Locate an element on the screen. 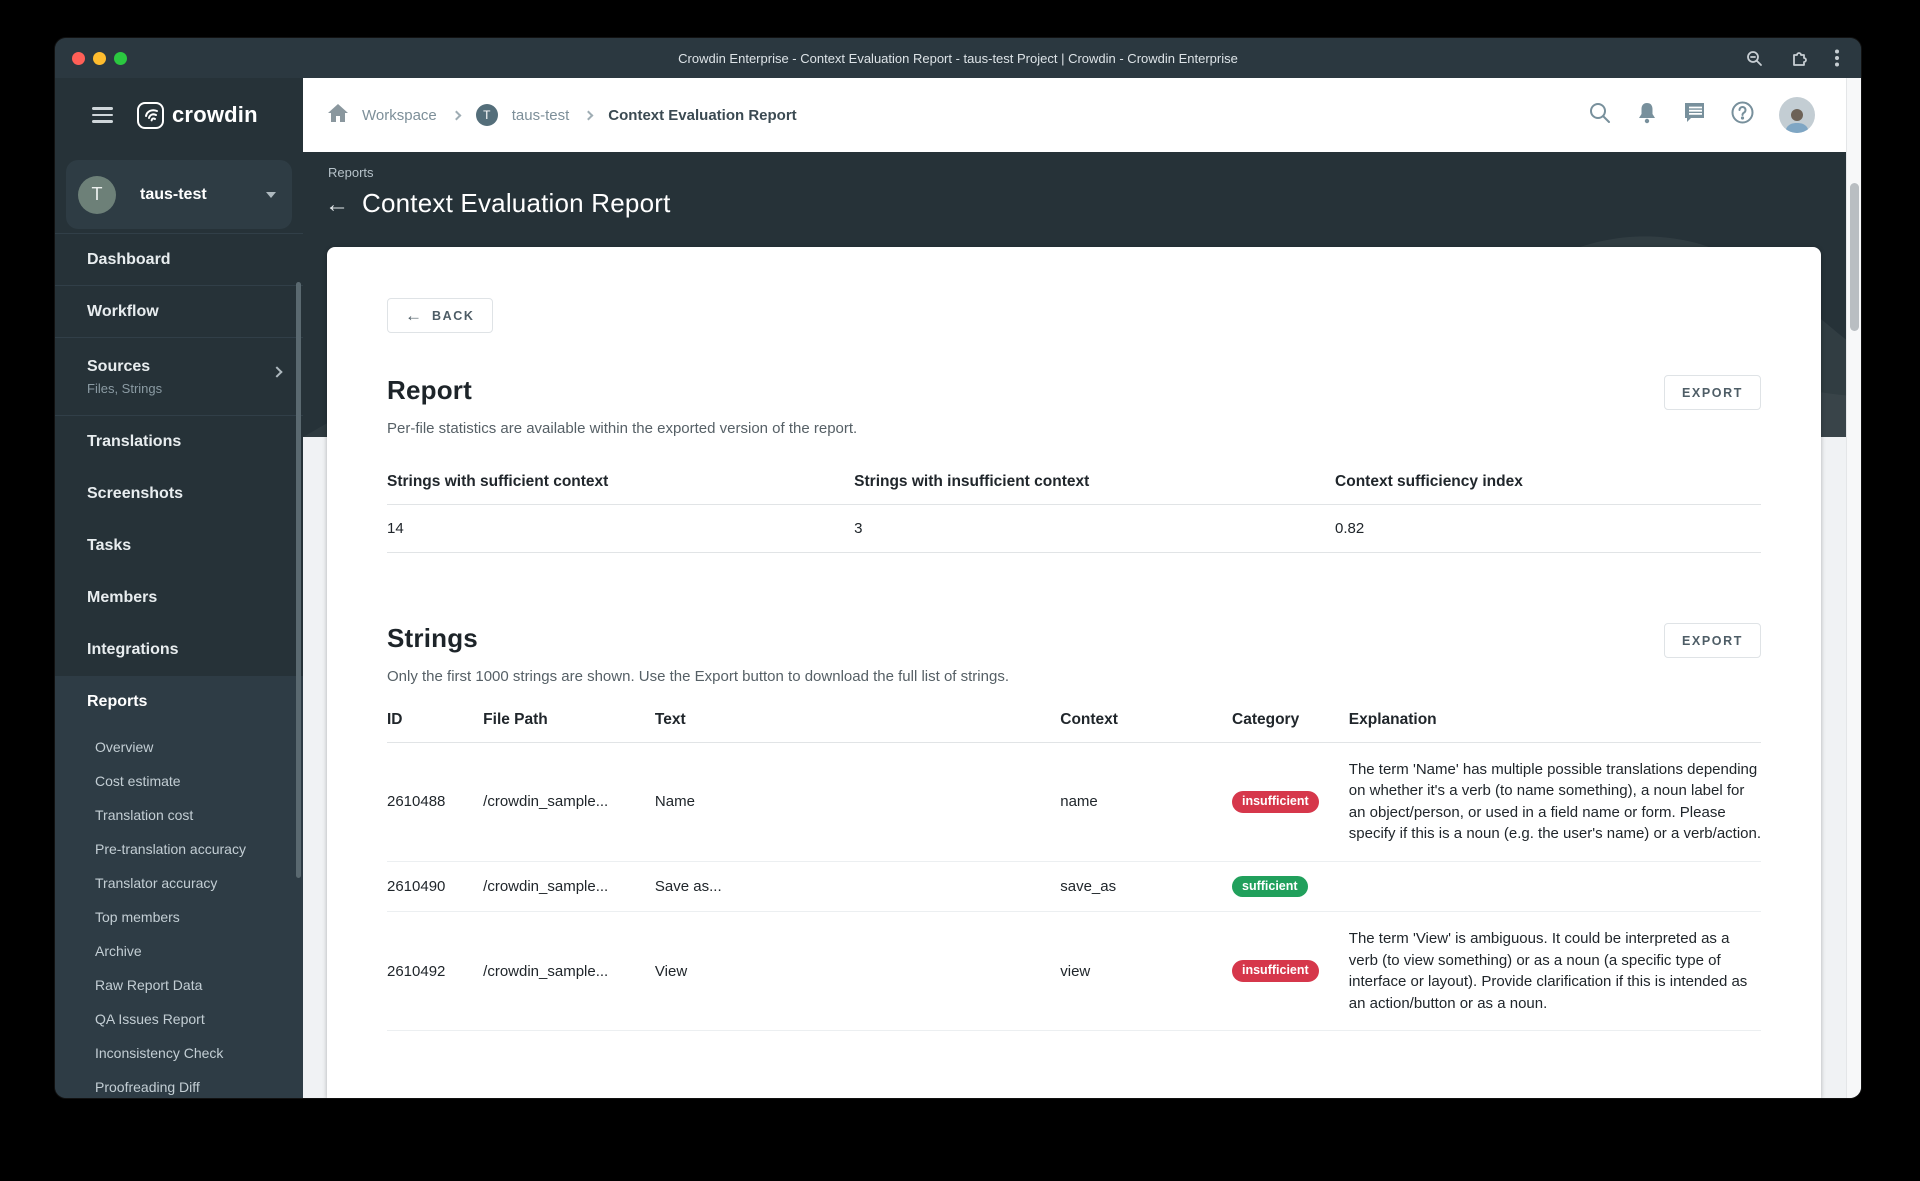 This screenshot has height=1181, width=1920. cell-category: insufficient is located at coordinates (1290, 802).